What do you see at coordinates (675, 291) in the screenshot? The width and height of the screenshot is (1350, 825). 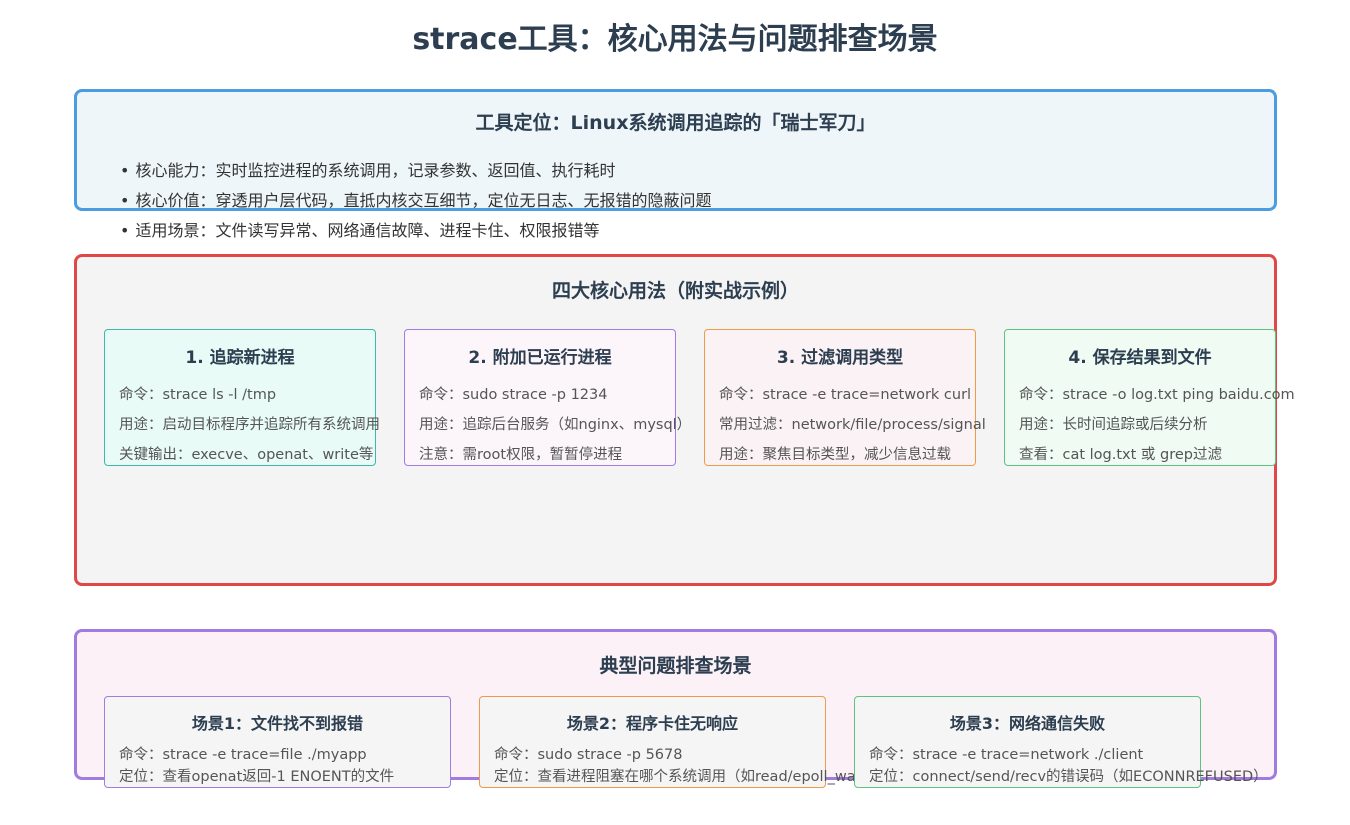 I see `usage-title: 四大核心用法（附实战示例）` at bounding box center [675, 291].